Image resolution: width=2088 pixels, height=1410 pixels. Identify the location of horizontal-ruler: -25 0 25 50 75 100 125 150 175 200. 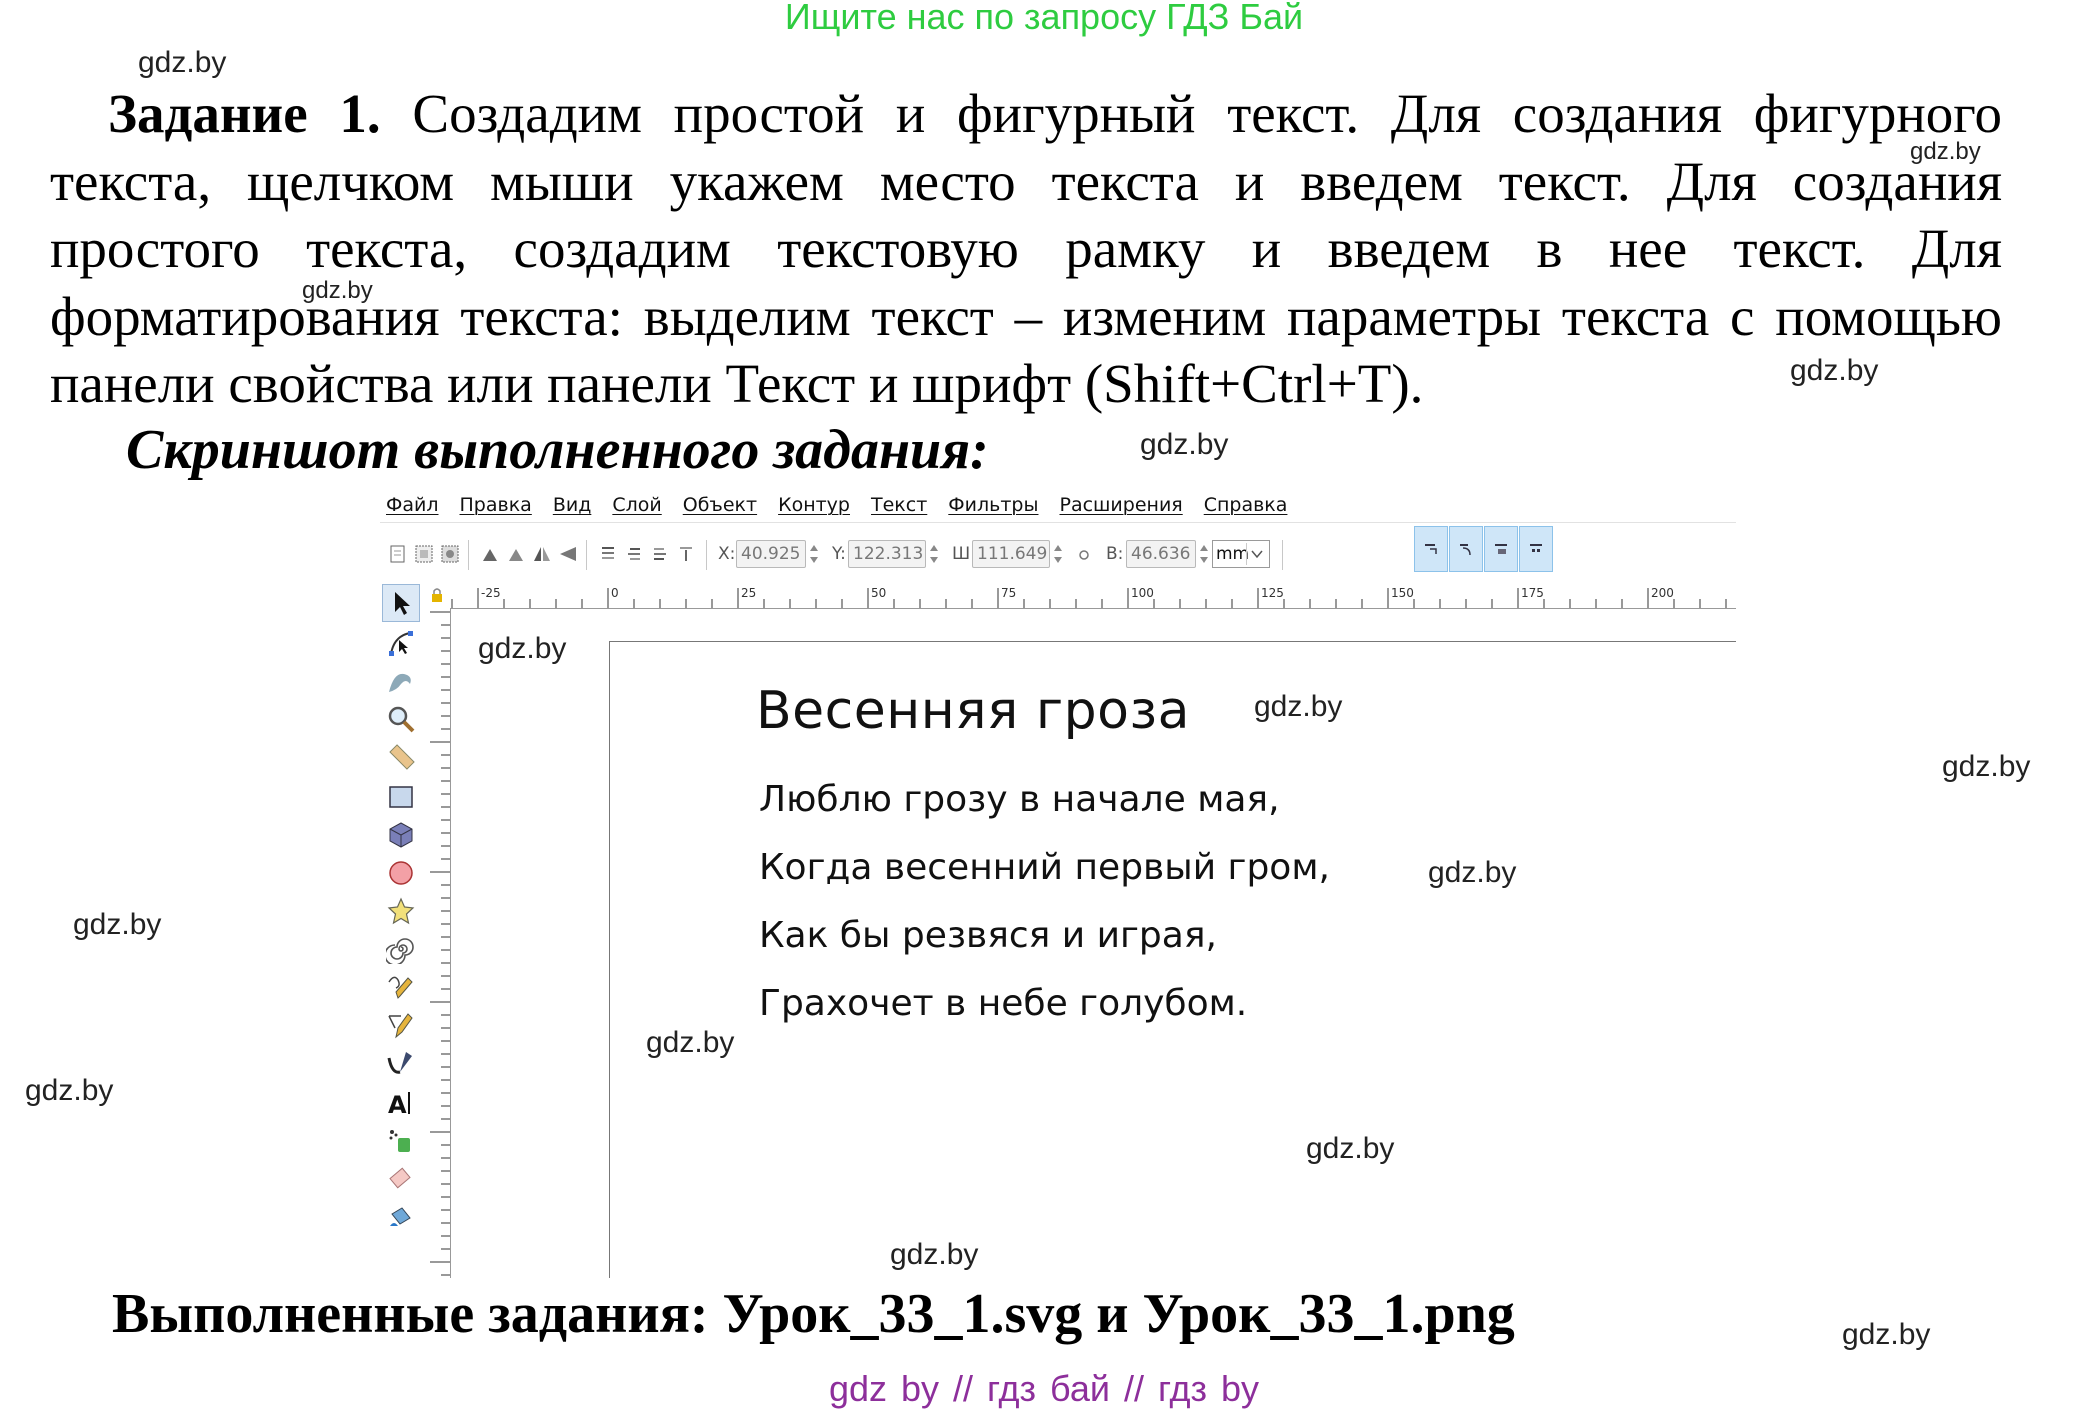
(1093, 597).